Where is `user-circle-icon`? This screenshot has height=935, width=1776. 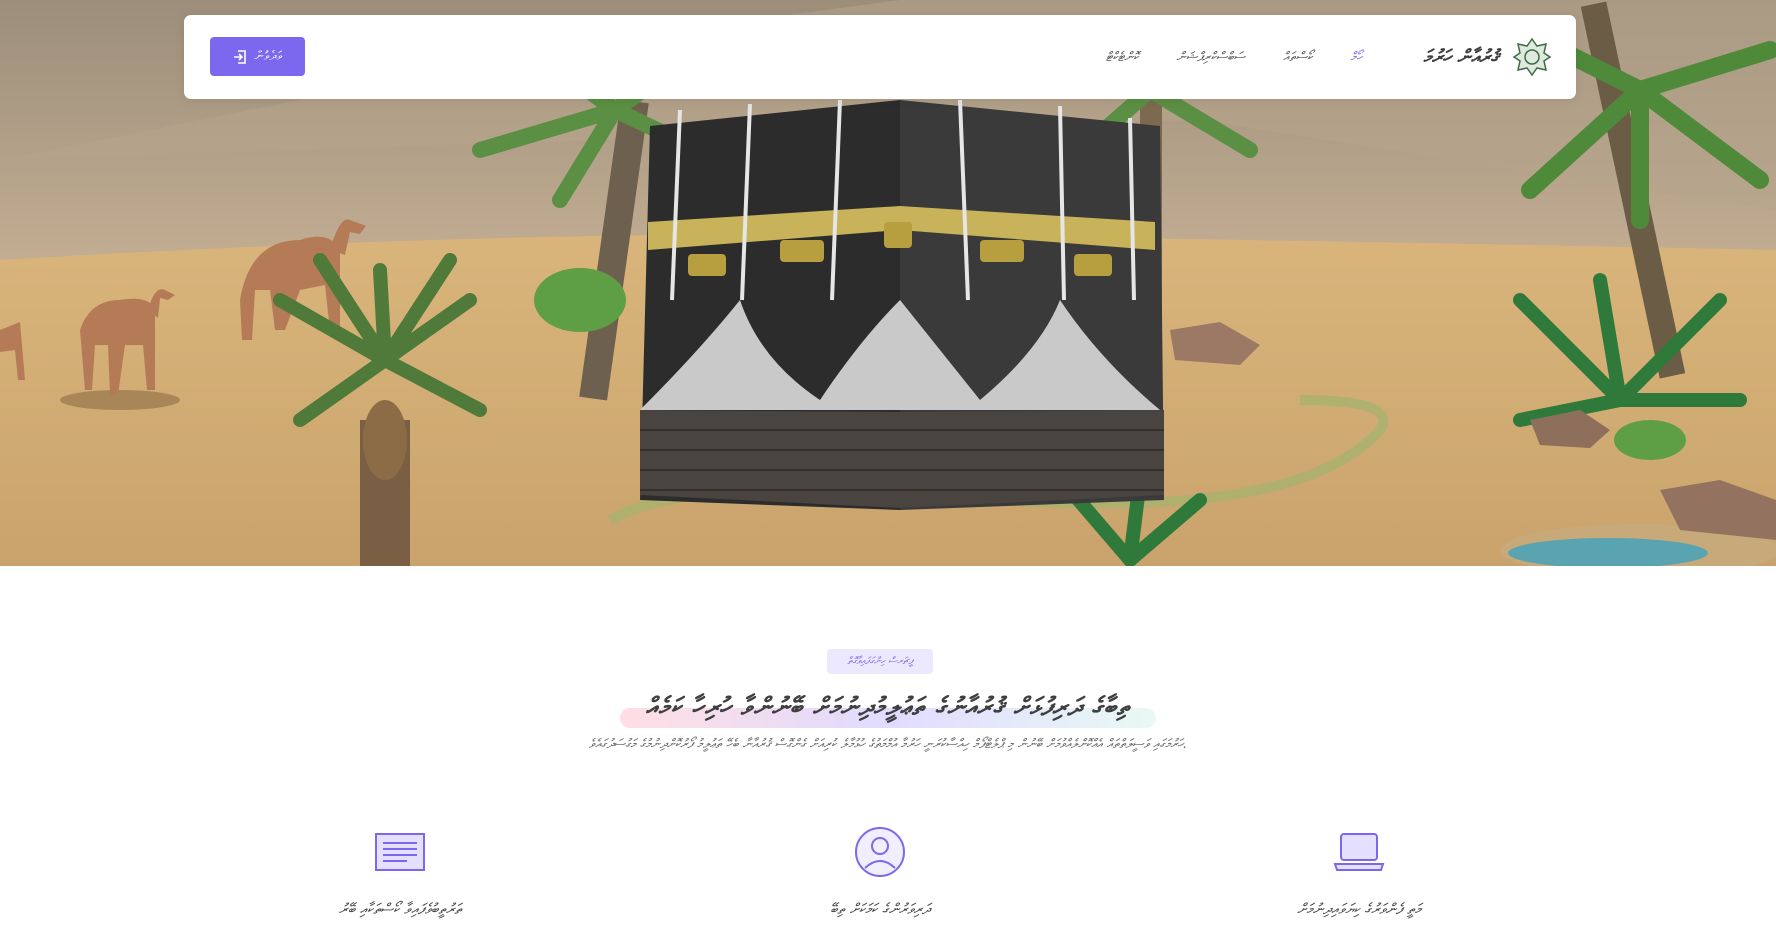
user-circle-icon is located at coordinates (880, 852).